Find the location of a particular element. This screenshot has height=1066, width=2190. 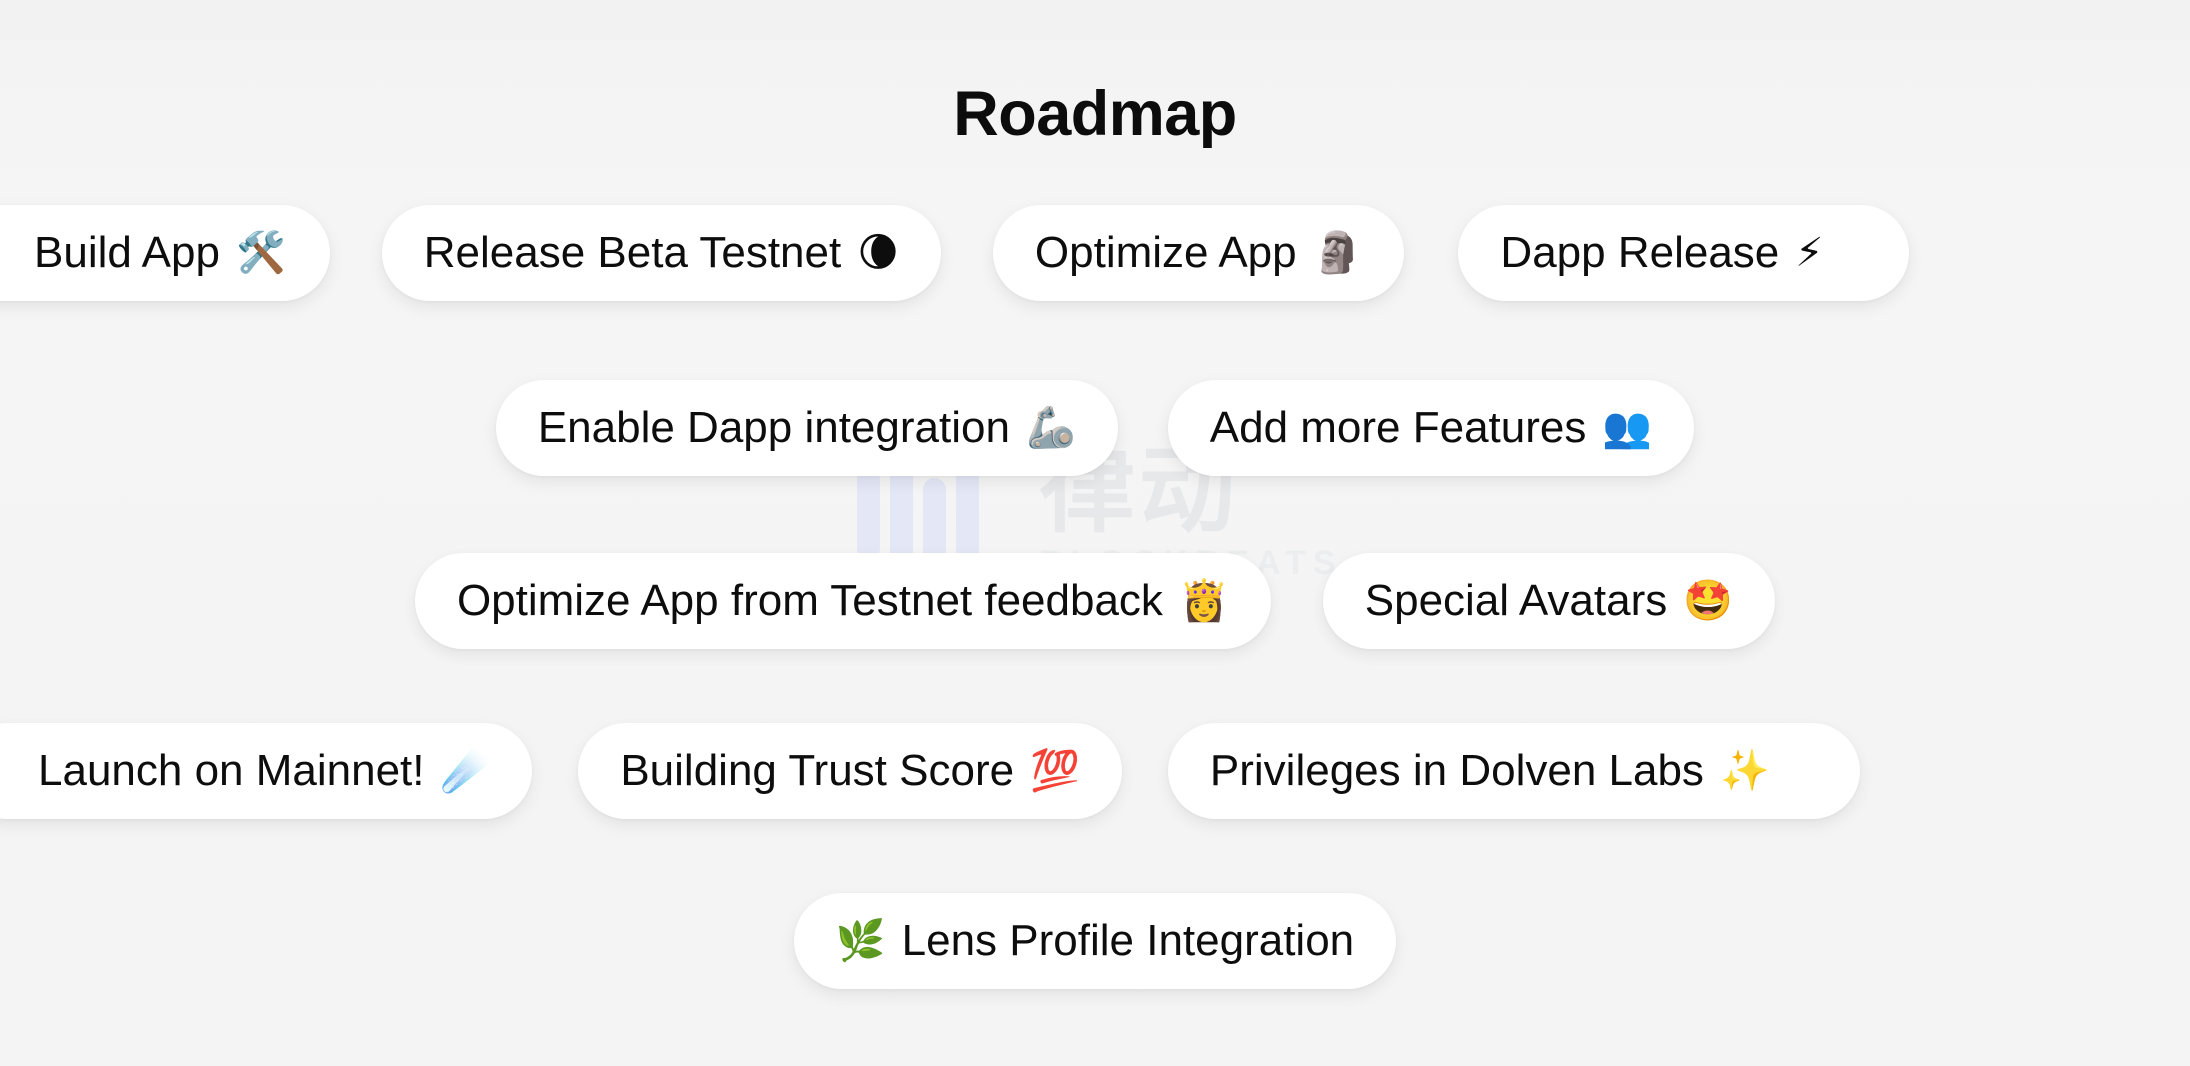

herb-icon: 🌿 is located at coordinates (860, 941).